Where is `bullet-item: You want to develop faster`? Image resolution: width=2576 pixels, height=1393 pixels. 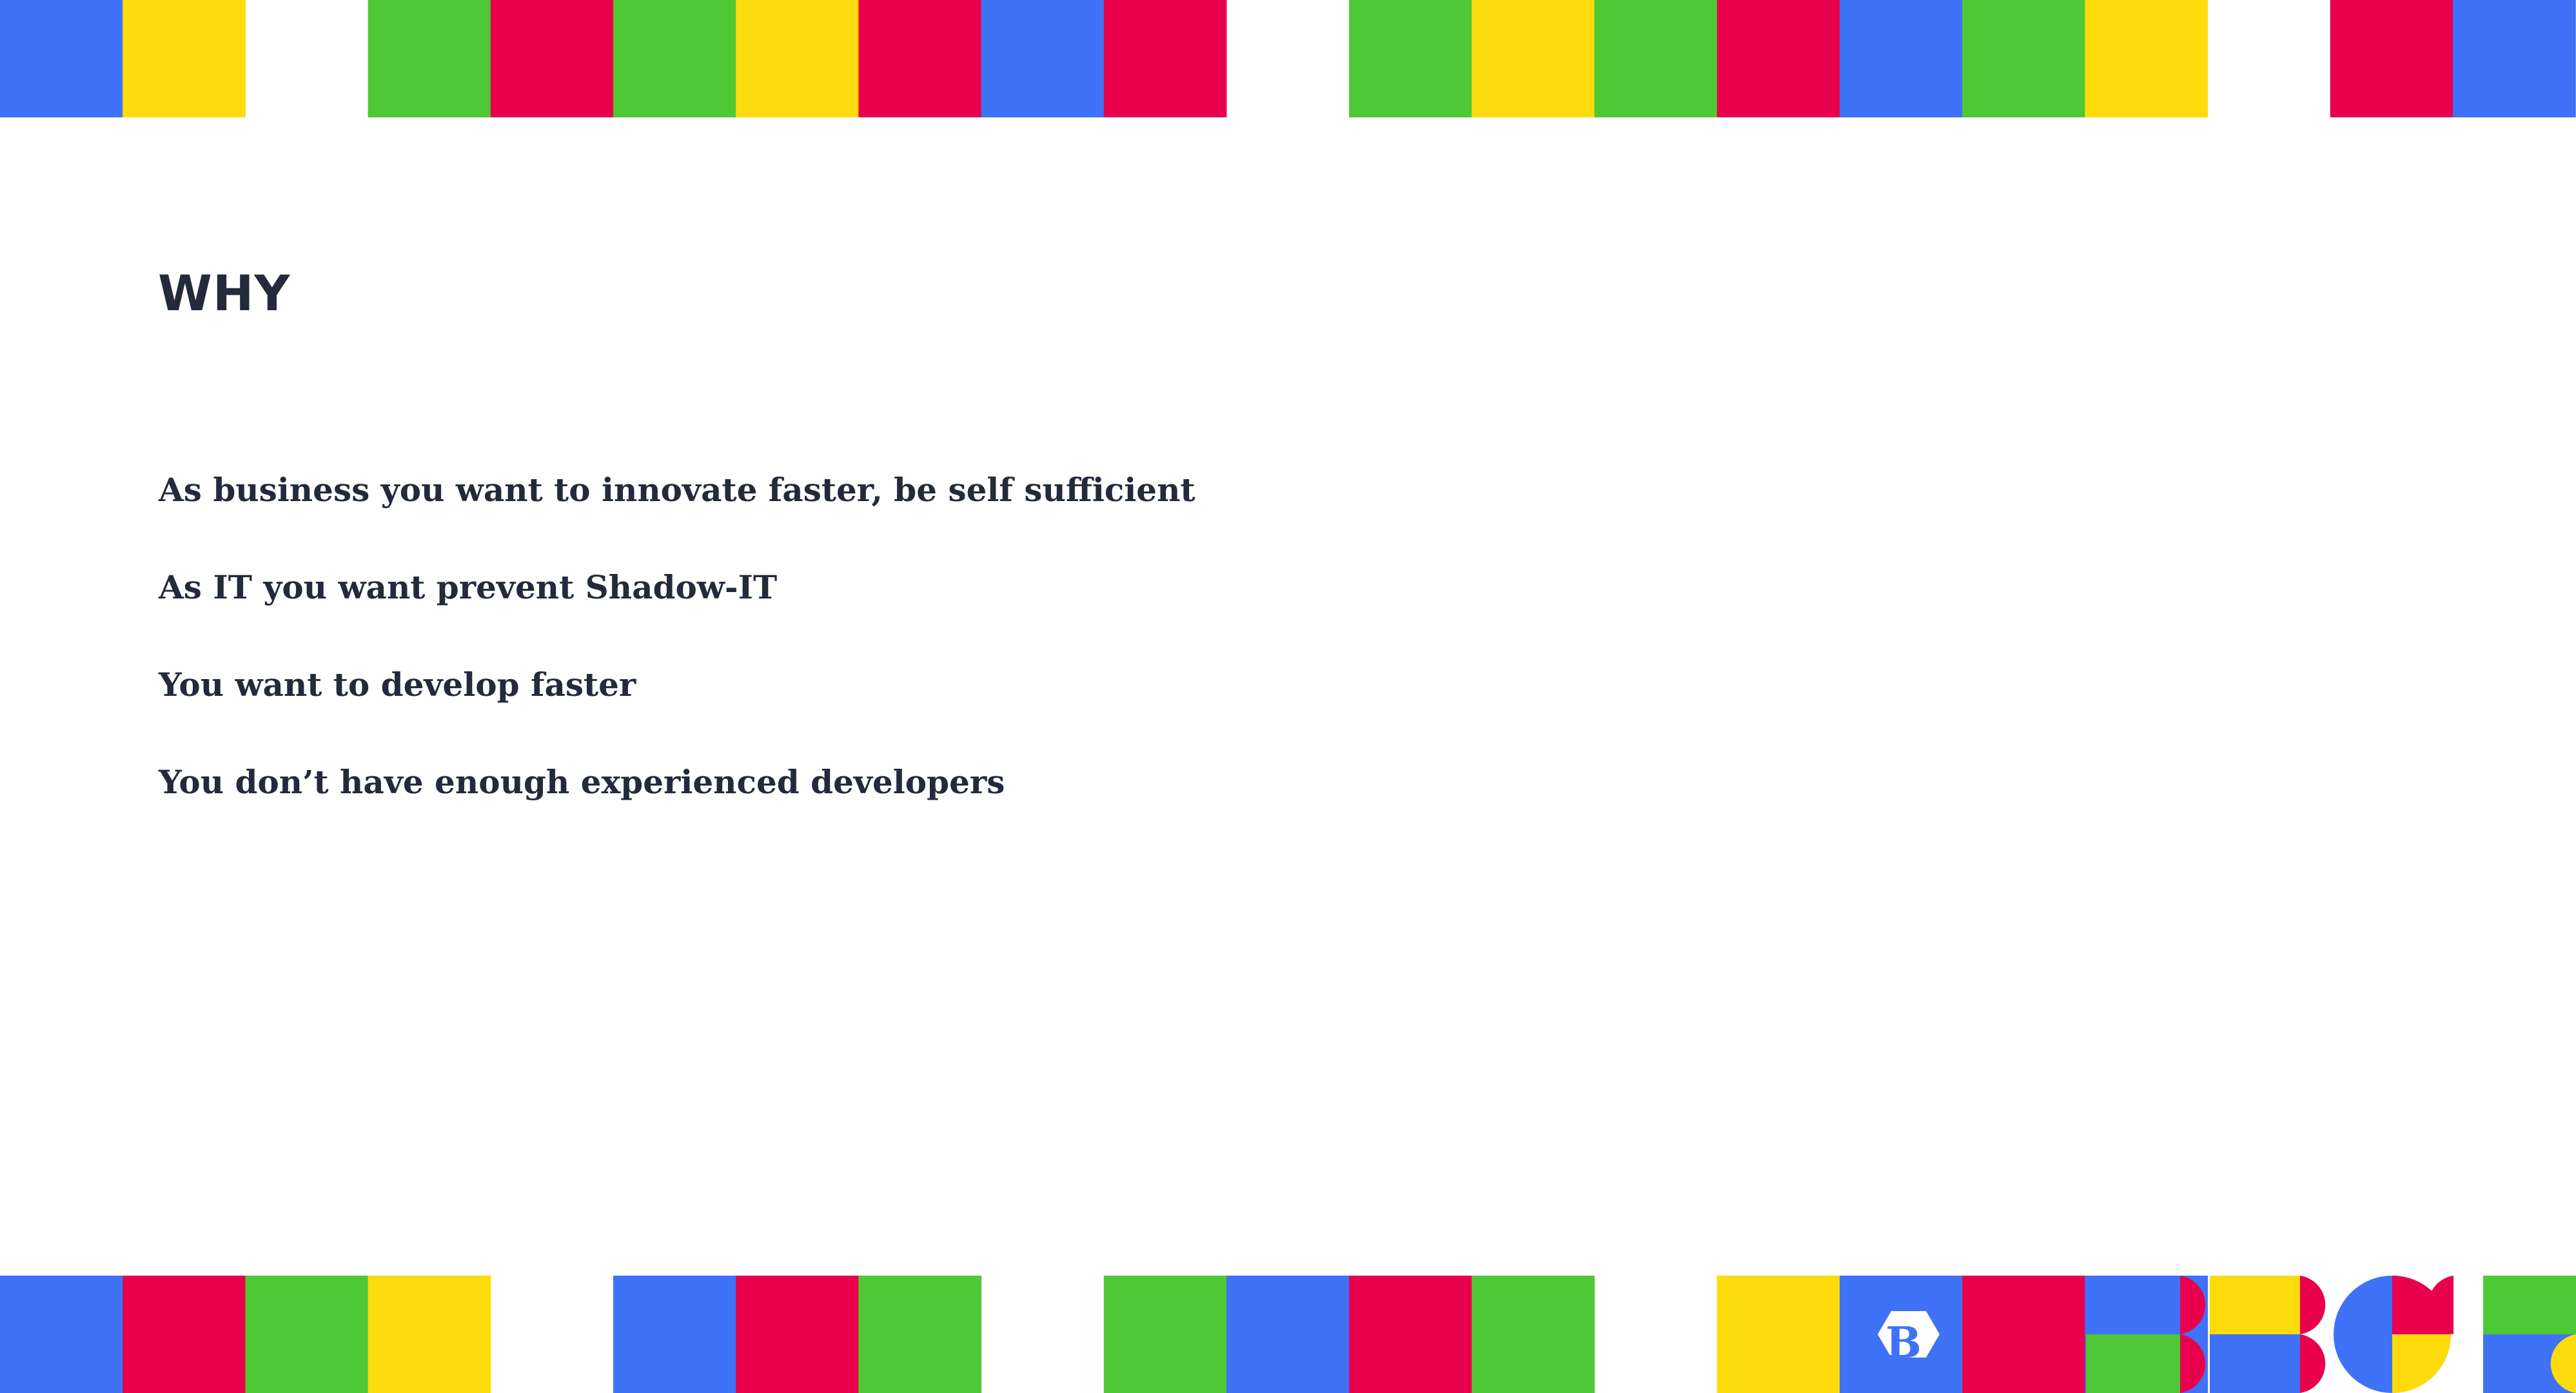
bullet-item: You want to develop faster is located at coordinates (398, 685).